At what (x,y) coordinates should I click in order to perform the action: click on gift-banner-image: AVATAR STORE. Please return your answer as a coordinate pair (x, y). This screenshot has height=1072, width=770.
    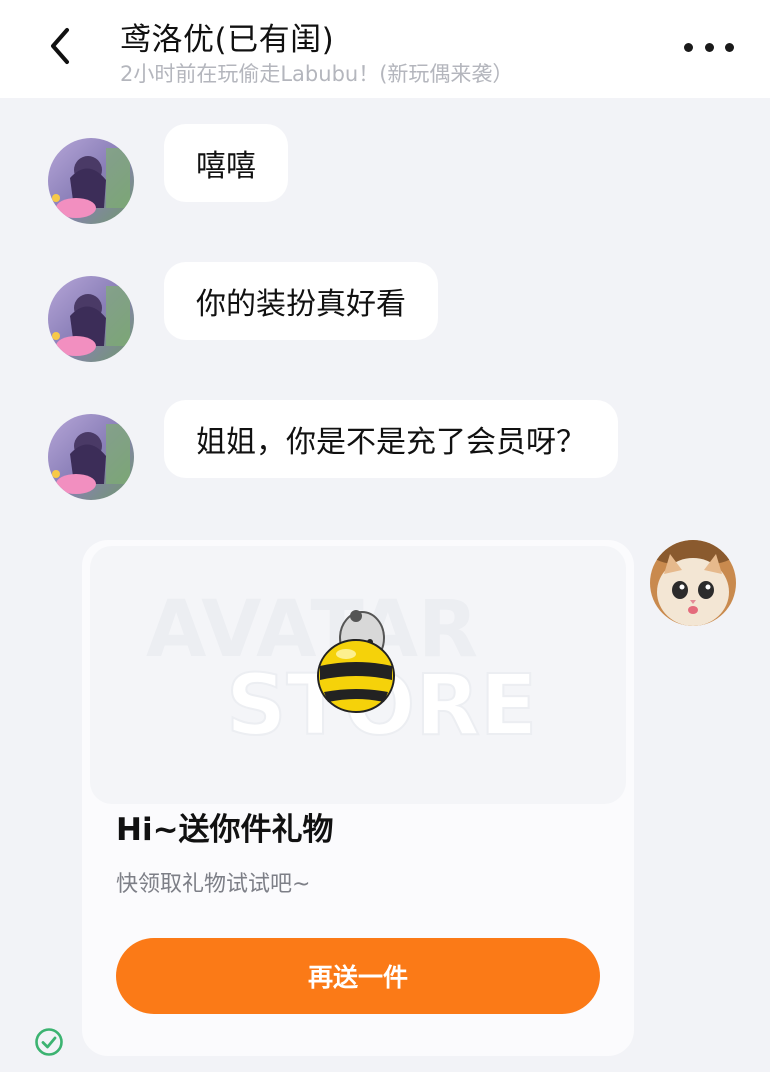
    Looking at the image, I should click on (342, 670).